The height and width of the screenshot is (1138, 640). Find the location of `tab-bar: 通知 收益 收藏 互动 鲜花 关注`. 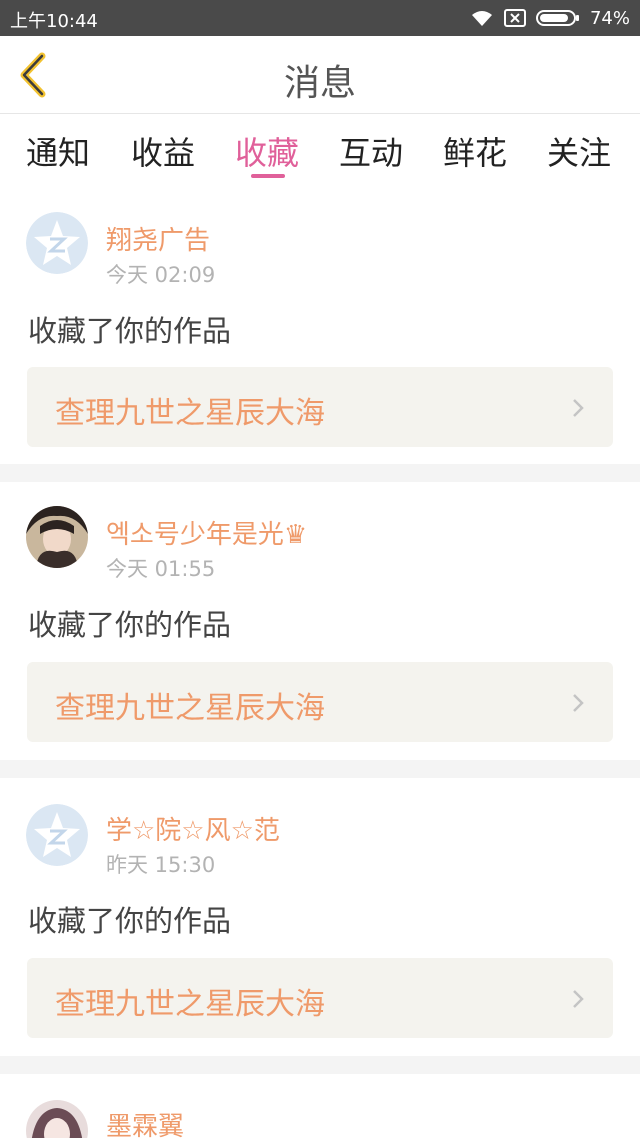

tab-bar: 通知 收益 收藏 互动 鲜花 关注 is located at coordinates (320, 153).